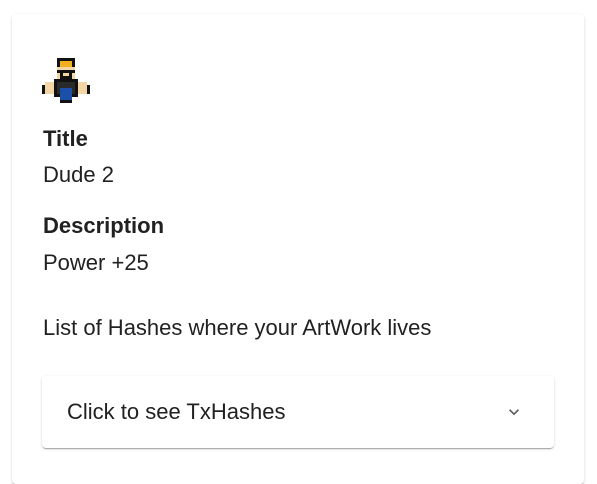  I want to click on pixel-dude-icon, so click(66, 80).